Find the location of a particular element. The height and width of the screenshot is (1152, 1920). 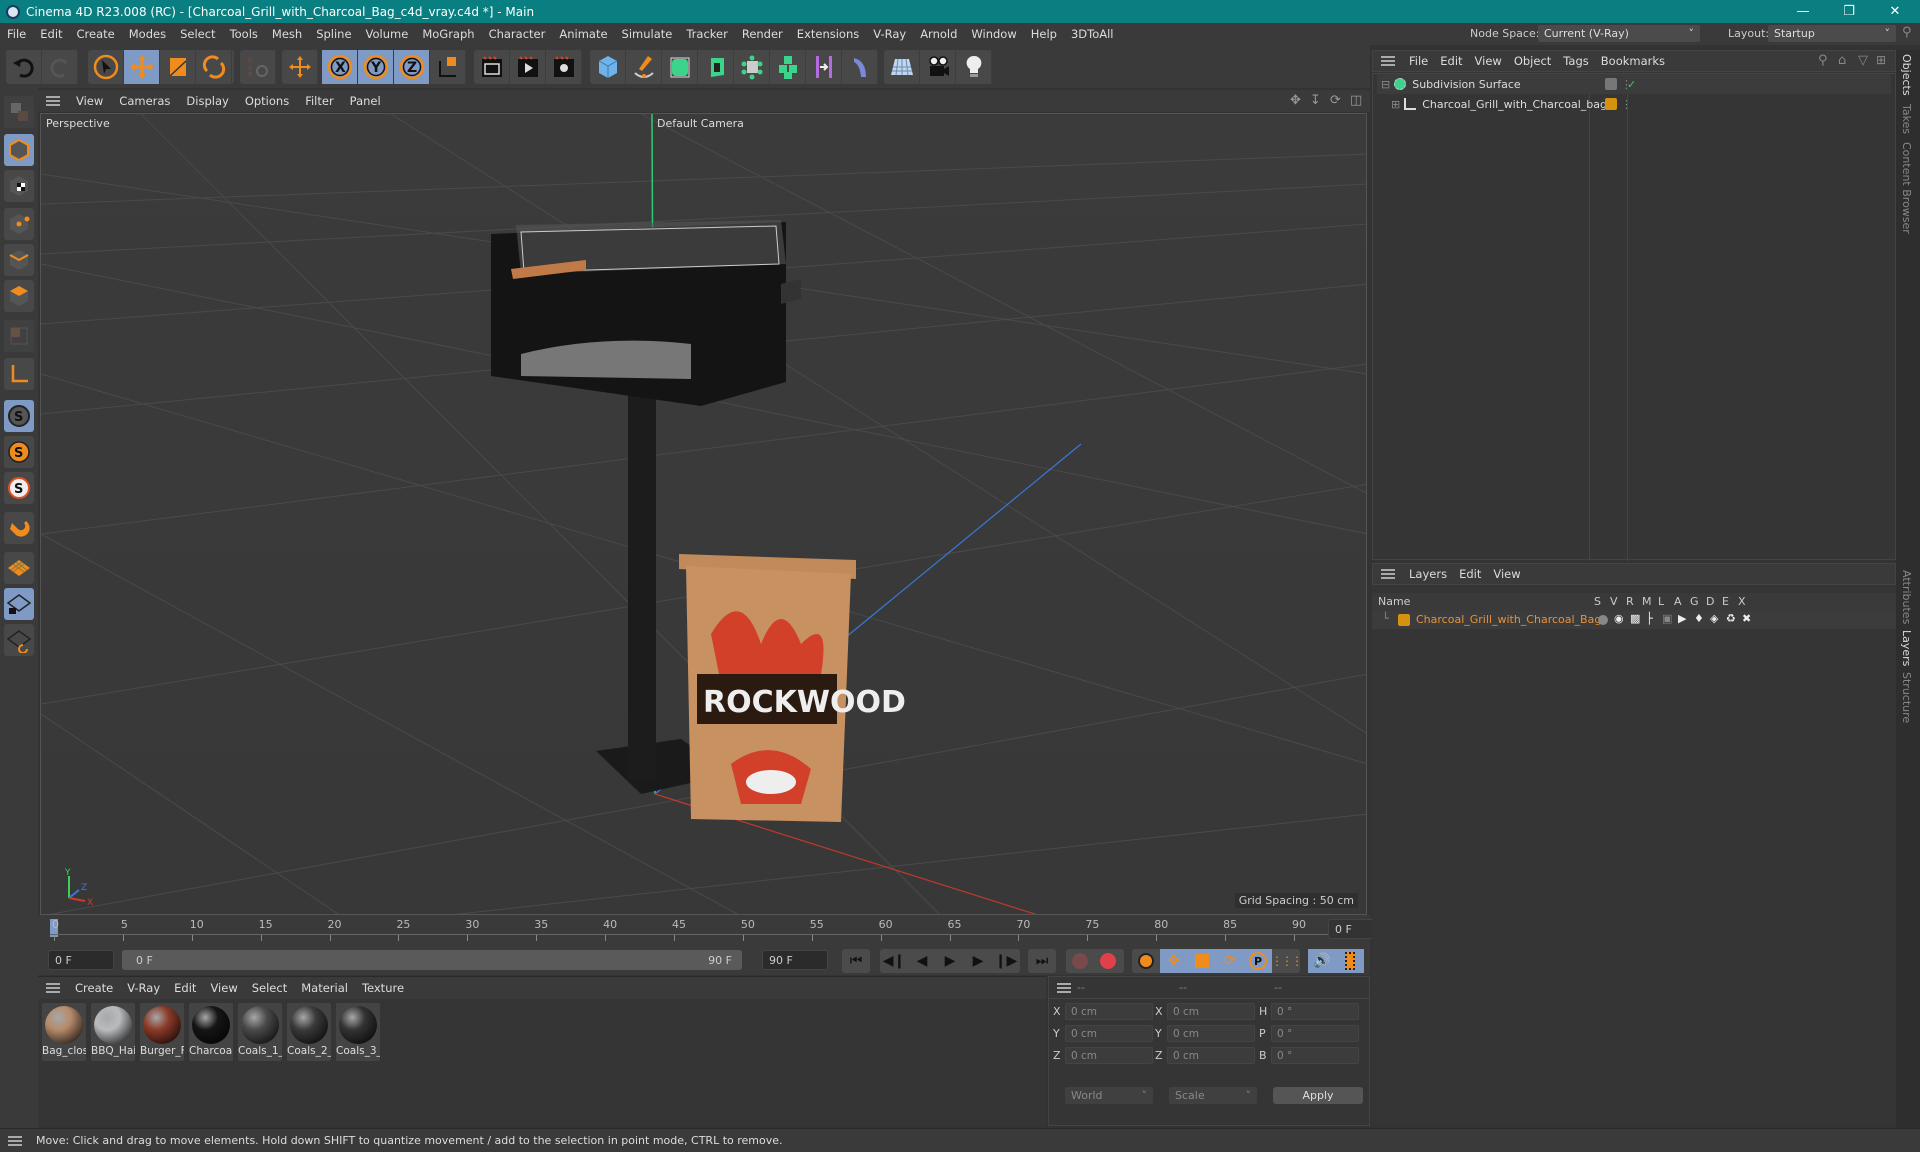

menu-file: File is located at coordinates (16, 34).